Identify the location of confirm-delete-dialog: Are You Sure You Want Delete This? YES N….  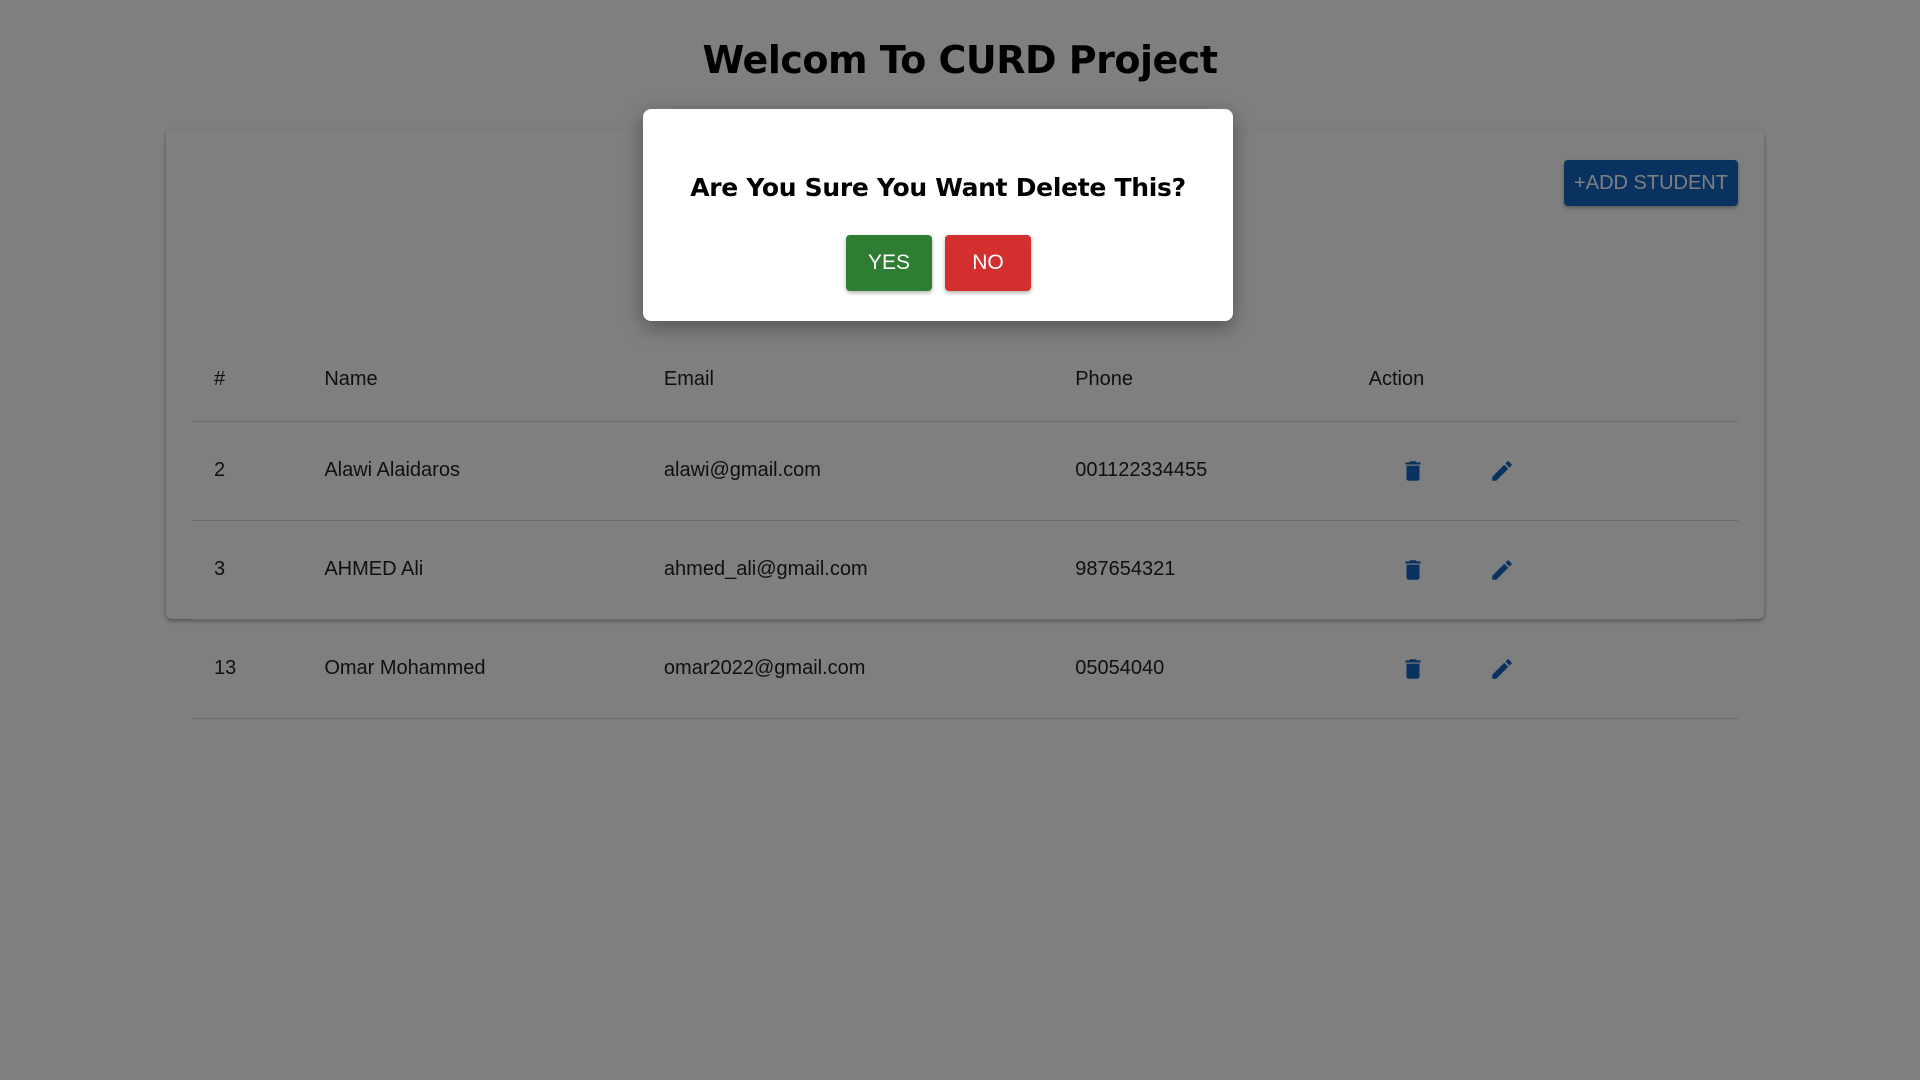
(938, 215).